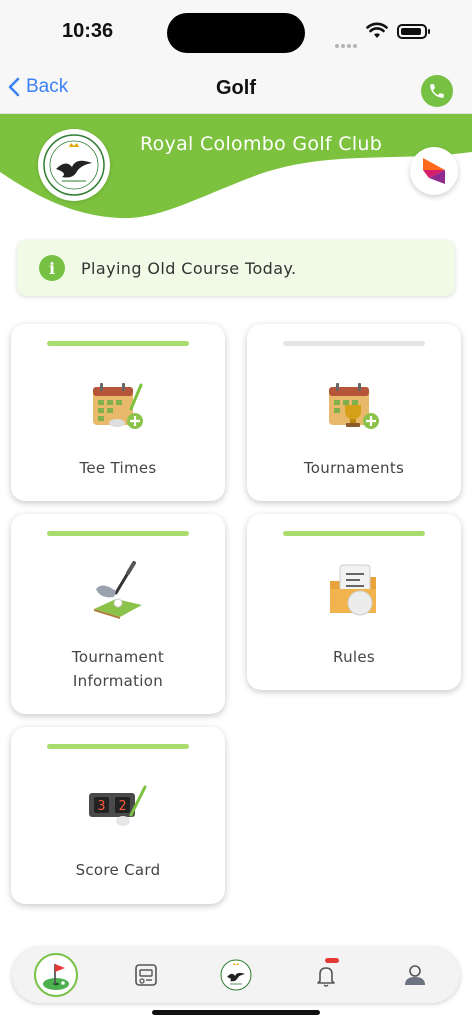 This screenshot has height=1024, width=472. I want to click on status-bar: 10:36, so click(236, 31).